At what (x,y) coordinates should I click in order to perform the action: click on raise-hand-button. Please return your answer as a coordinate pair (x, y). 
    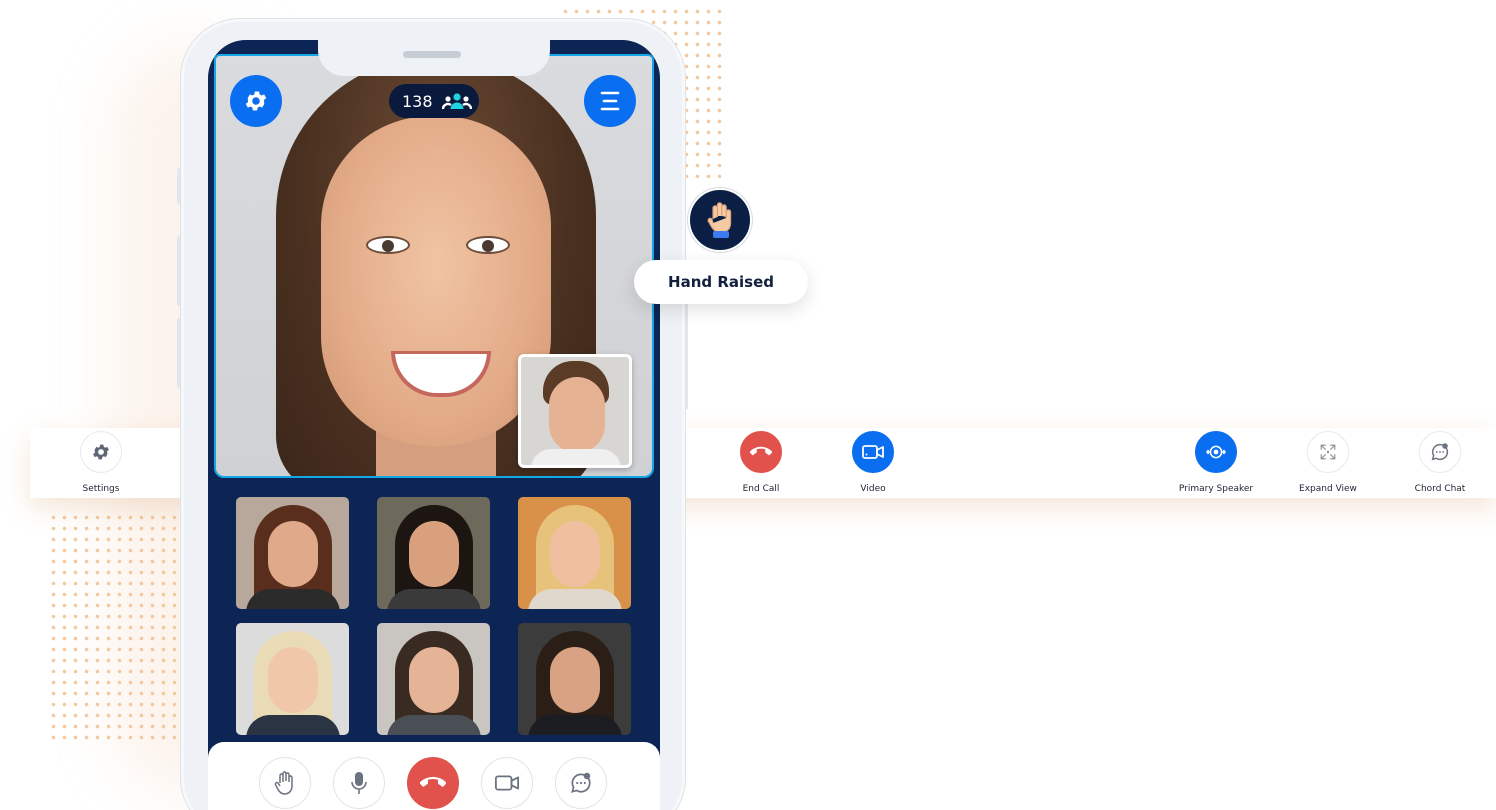
    Looking at the image, I should click on (285, 783).